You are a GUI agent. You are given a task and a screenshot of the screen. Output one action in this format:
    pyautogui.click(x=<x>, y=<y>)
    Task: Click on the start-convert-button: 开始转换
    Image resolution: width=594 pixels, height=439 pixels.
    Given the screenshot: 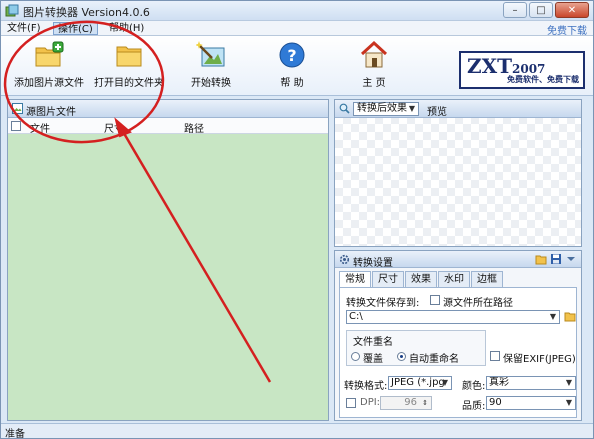 What is the action you would take?
    pyautogui.click(x=211, y=66)
    